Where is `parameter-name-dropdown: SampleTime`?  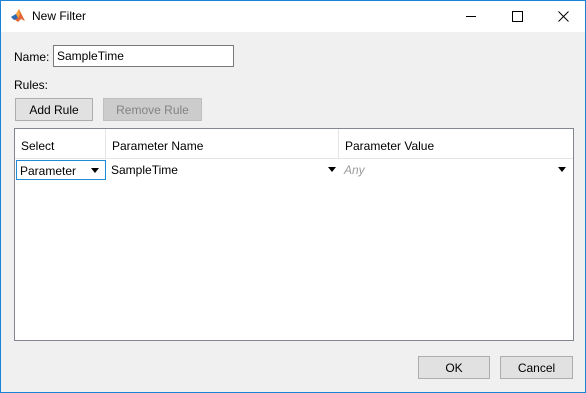
parameter-name-dropdown: SampleTime is located at coordinates (223, 170).